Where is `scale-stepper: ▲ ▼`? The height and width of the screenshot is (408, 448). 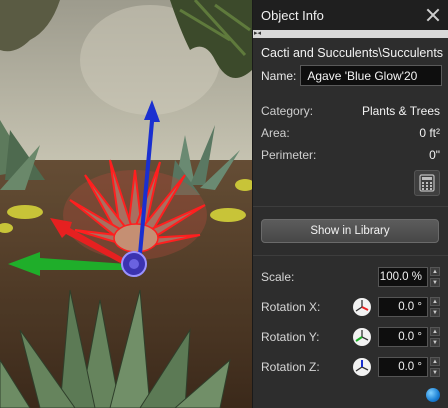 scale-stepper: ▲ ▼ is located at coordinates (435, 277).